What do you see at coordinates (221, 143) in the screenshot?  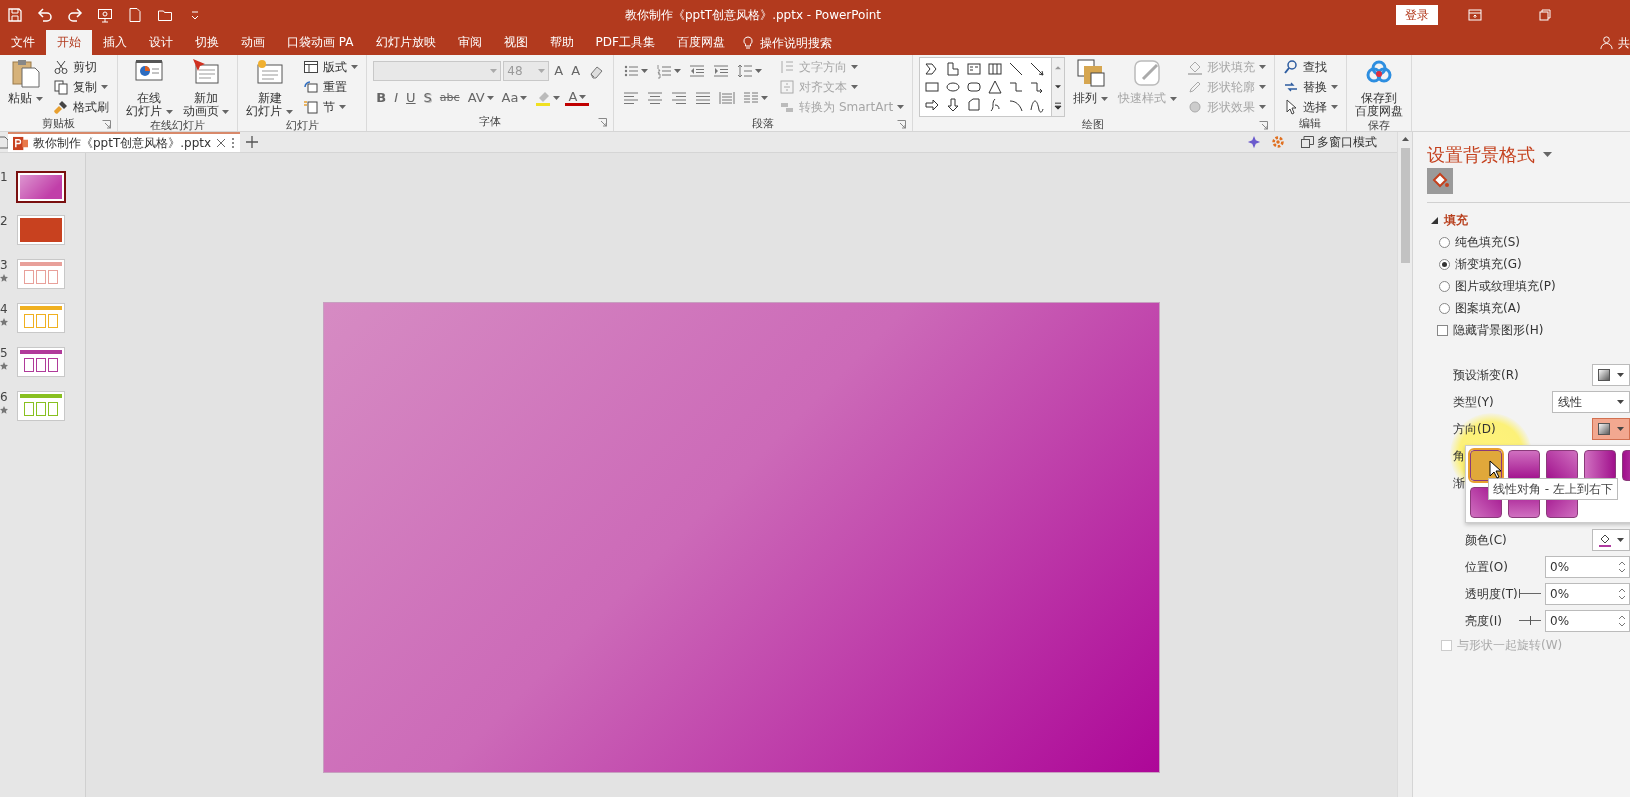 I see `close-icon` at bounding box center [221, 143].